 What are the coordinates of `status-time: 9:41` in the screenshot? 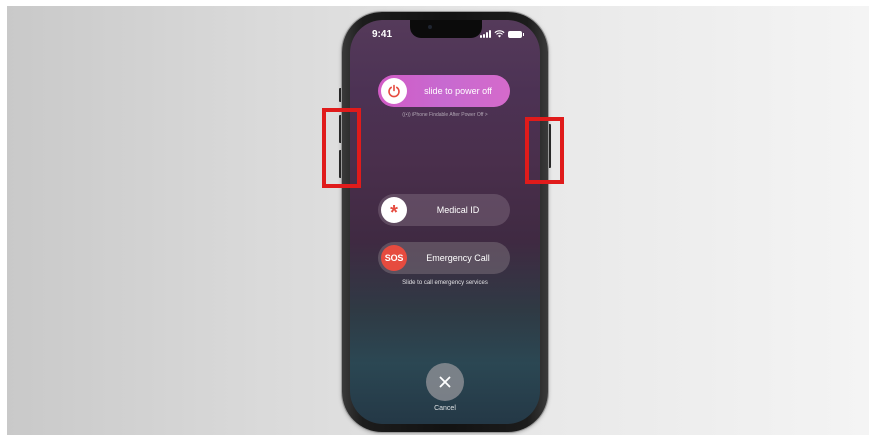 It's located at (382, 34).